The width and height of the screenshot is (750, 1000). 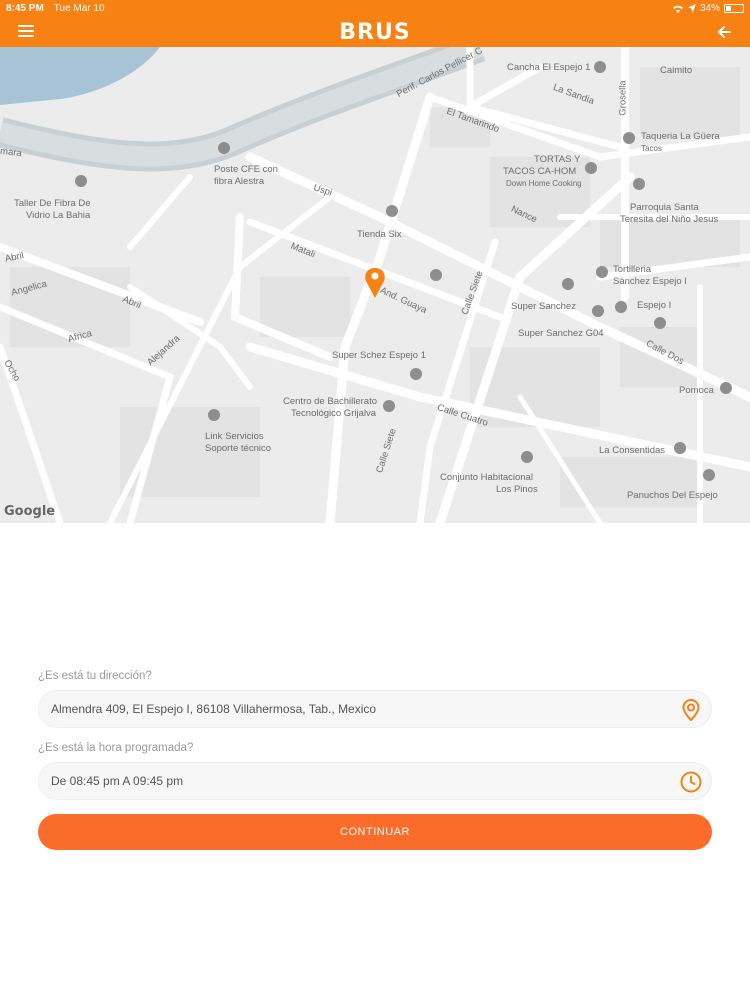 What do you see at coordinates (676, 70) in the screenshot?
I see `map-label: Caimito` at bounding box center [676, 70].